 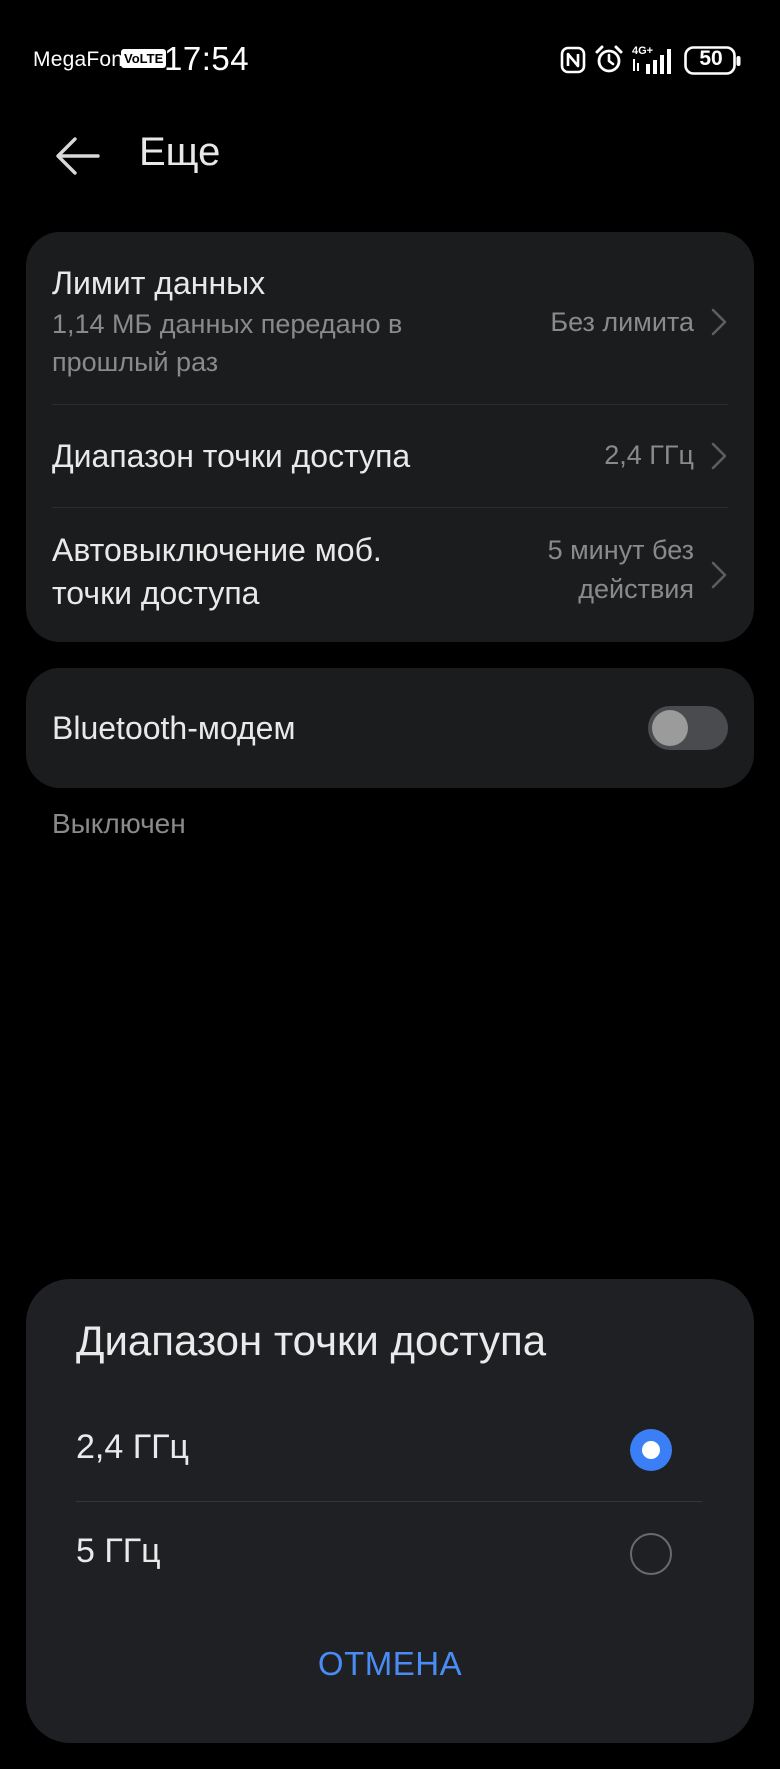 I want to click on data-limit-title: Лимит данных, so click(x=159, y=283).